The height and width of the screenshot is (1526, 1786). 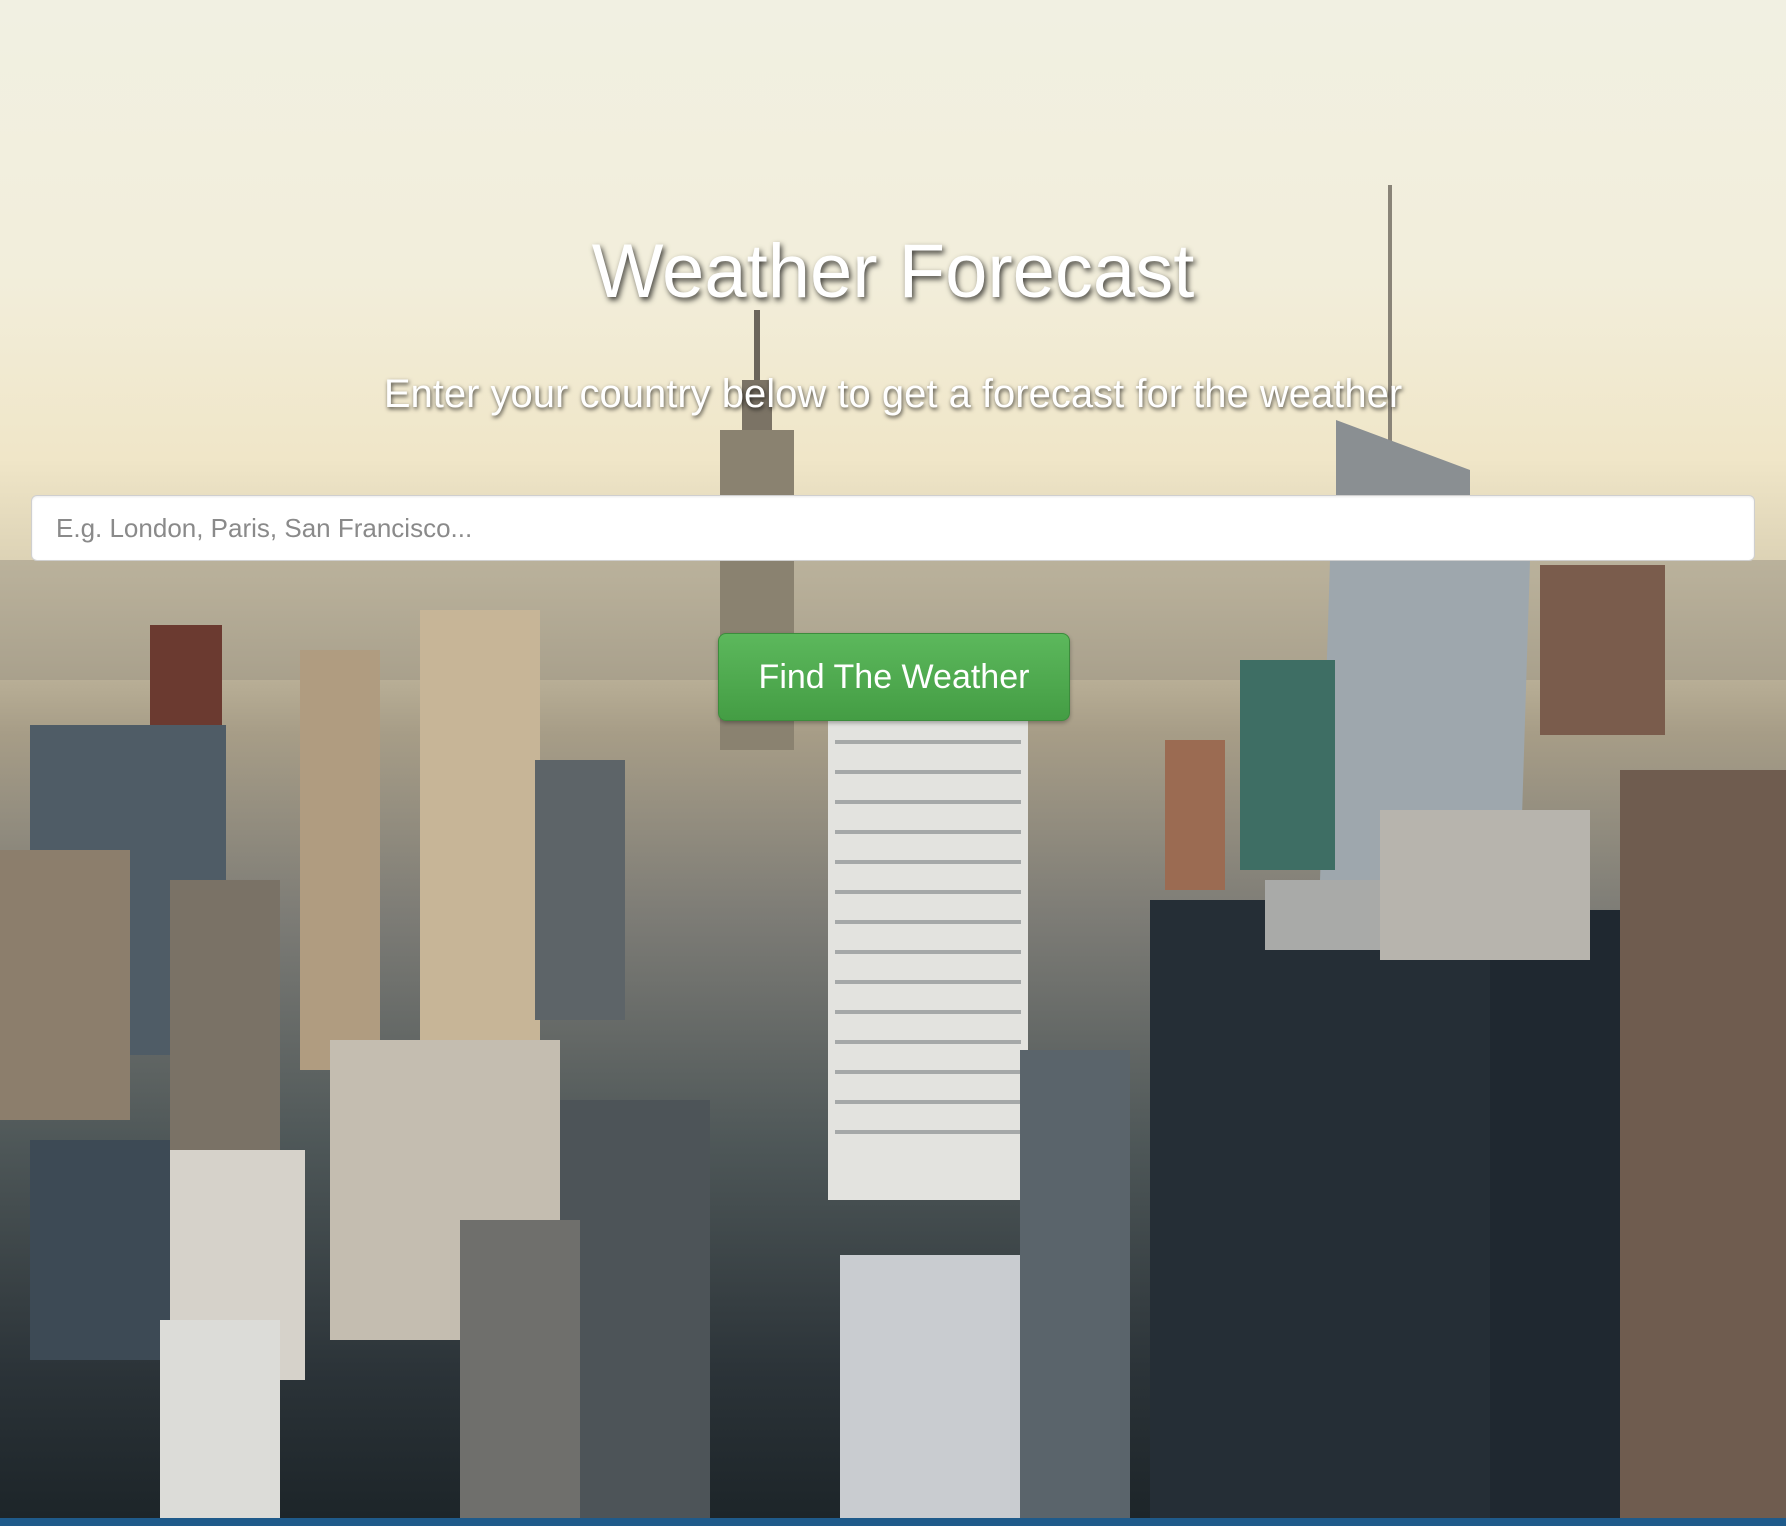 I want to click on page-title: Weather Forecast, so click(x=893, y=271).